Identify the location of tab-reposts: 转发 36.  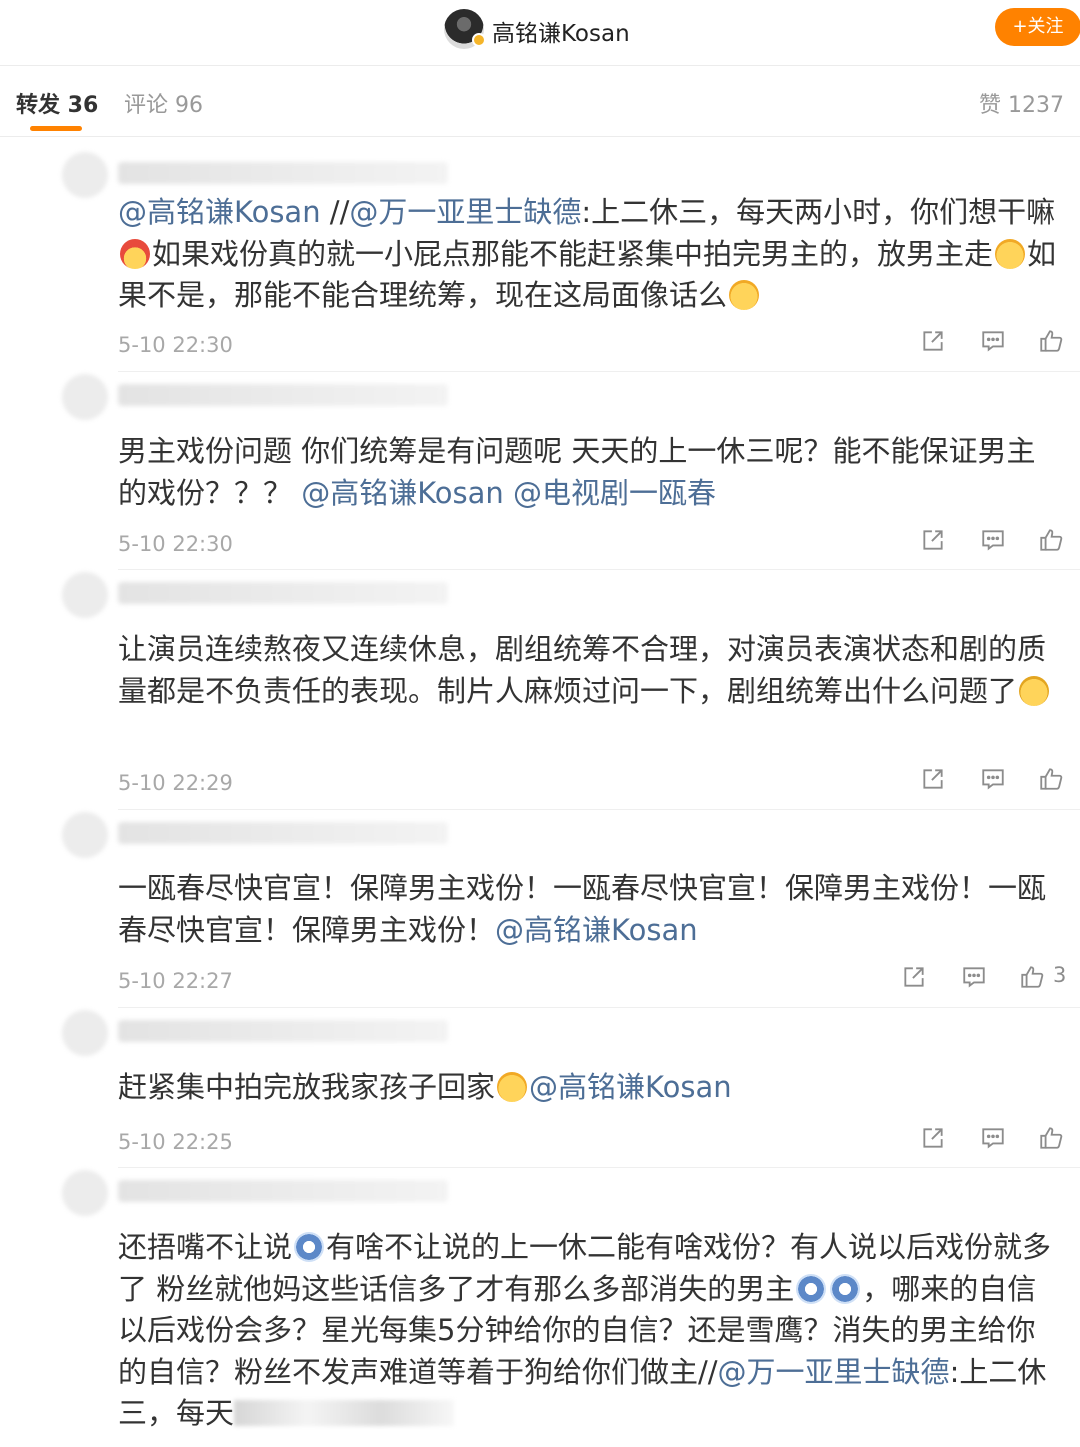
(57, 103).